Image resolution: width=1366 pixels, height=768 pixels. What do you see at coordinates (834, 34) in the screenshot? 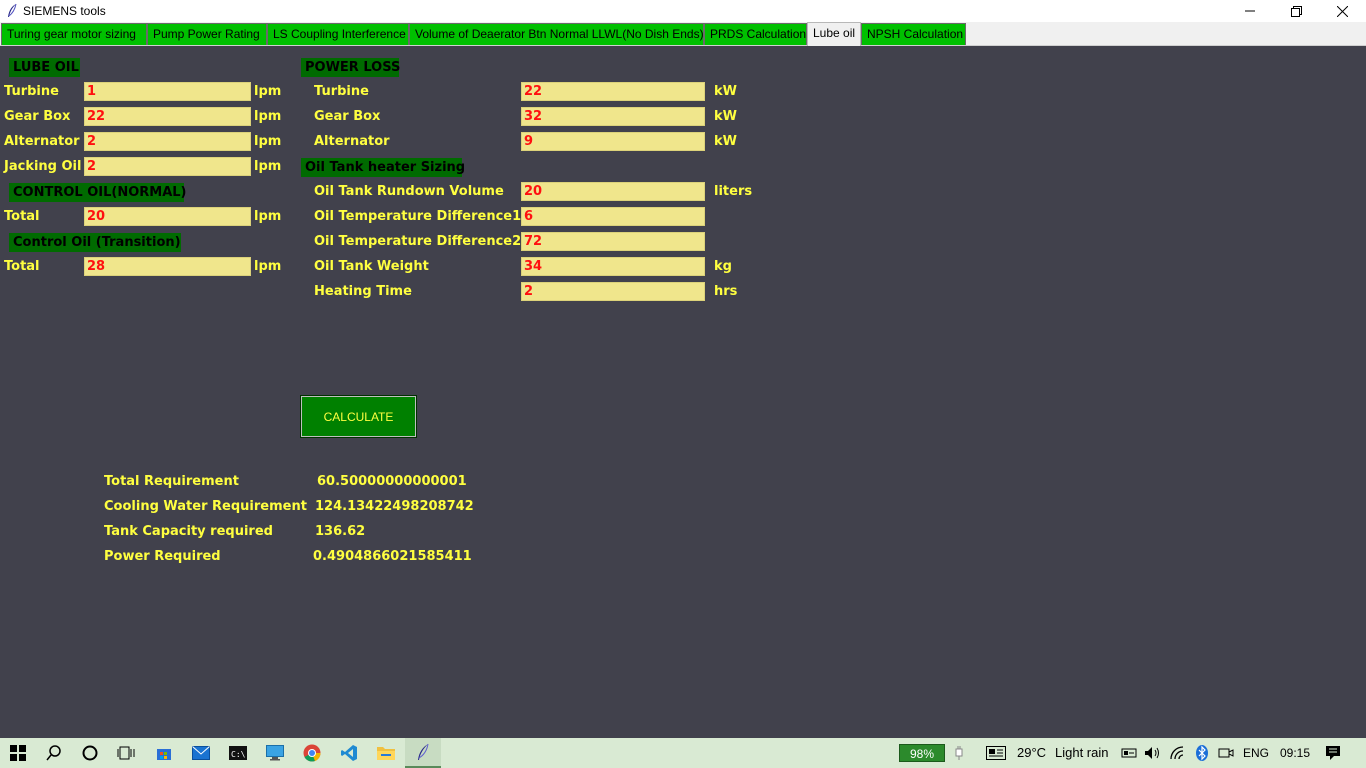
I see `tab-lube-oil: Lube oil` at bounding box center [834, 34].